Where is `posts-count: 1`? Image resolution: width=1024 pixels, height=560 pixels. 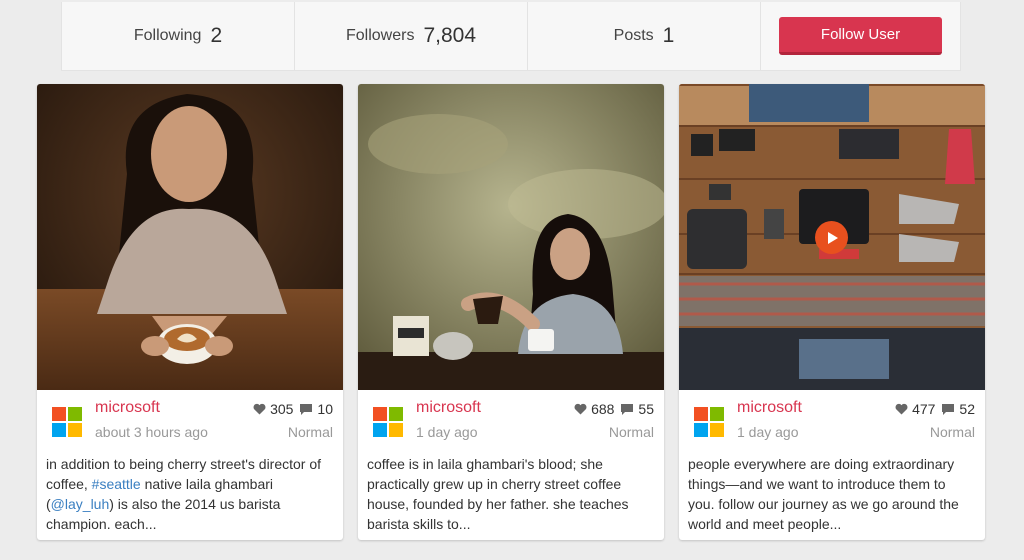
posts-count: 1 is located at coordinates (668, 35).